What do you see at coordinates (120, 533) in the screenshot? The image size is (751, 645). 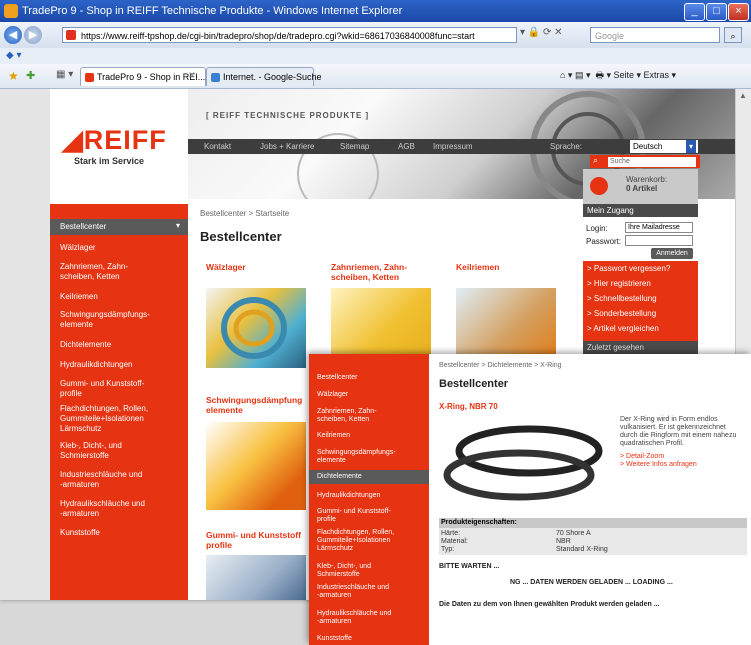 I see `left-menu-item: Kunststoffe` at bounding box center [120, 533].